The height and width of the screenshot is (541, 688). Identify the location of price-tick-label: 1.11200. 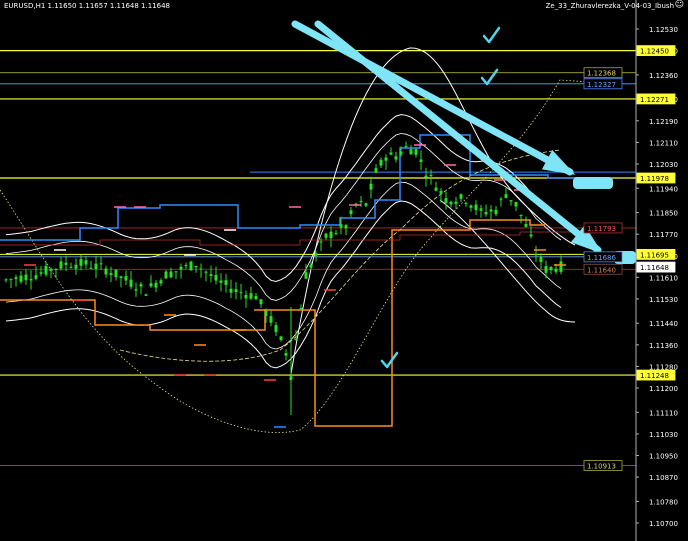
(663, 389).